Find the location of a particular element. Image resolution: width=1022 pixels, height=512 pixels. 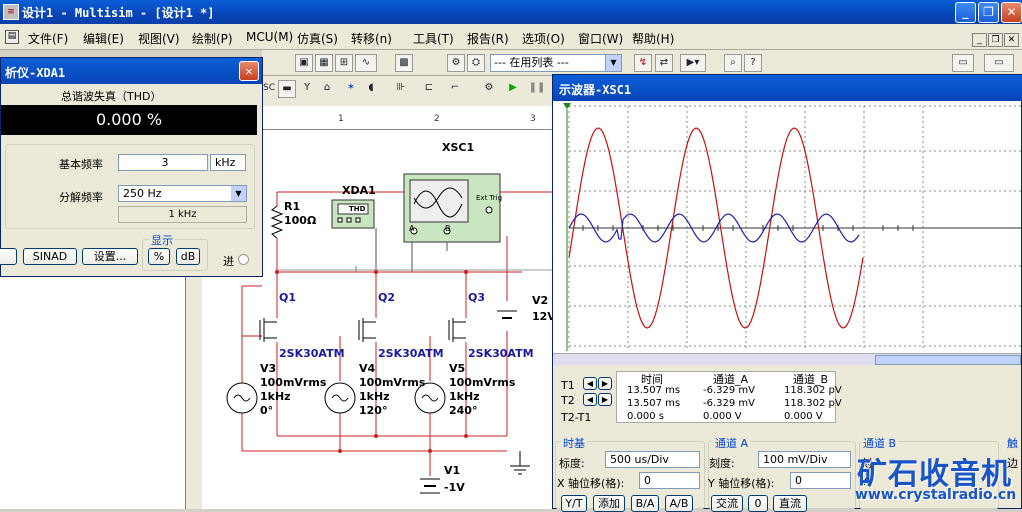

channel-a-title: 通道 A is located at coordinates (732, 443).